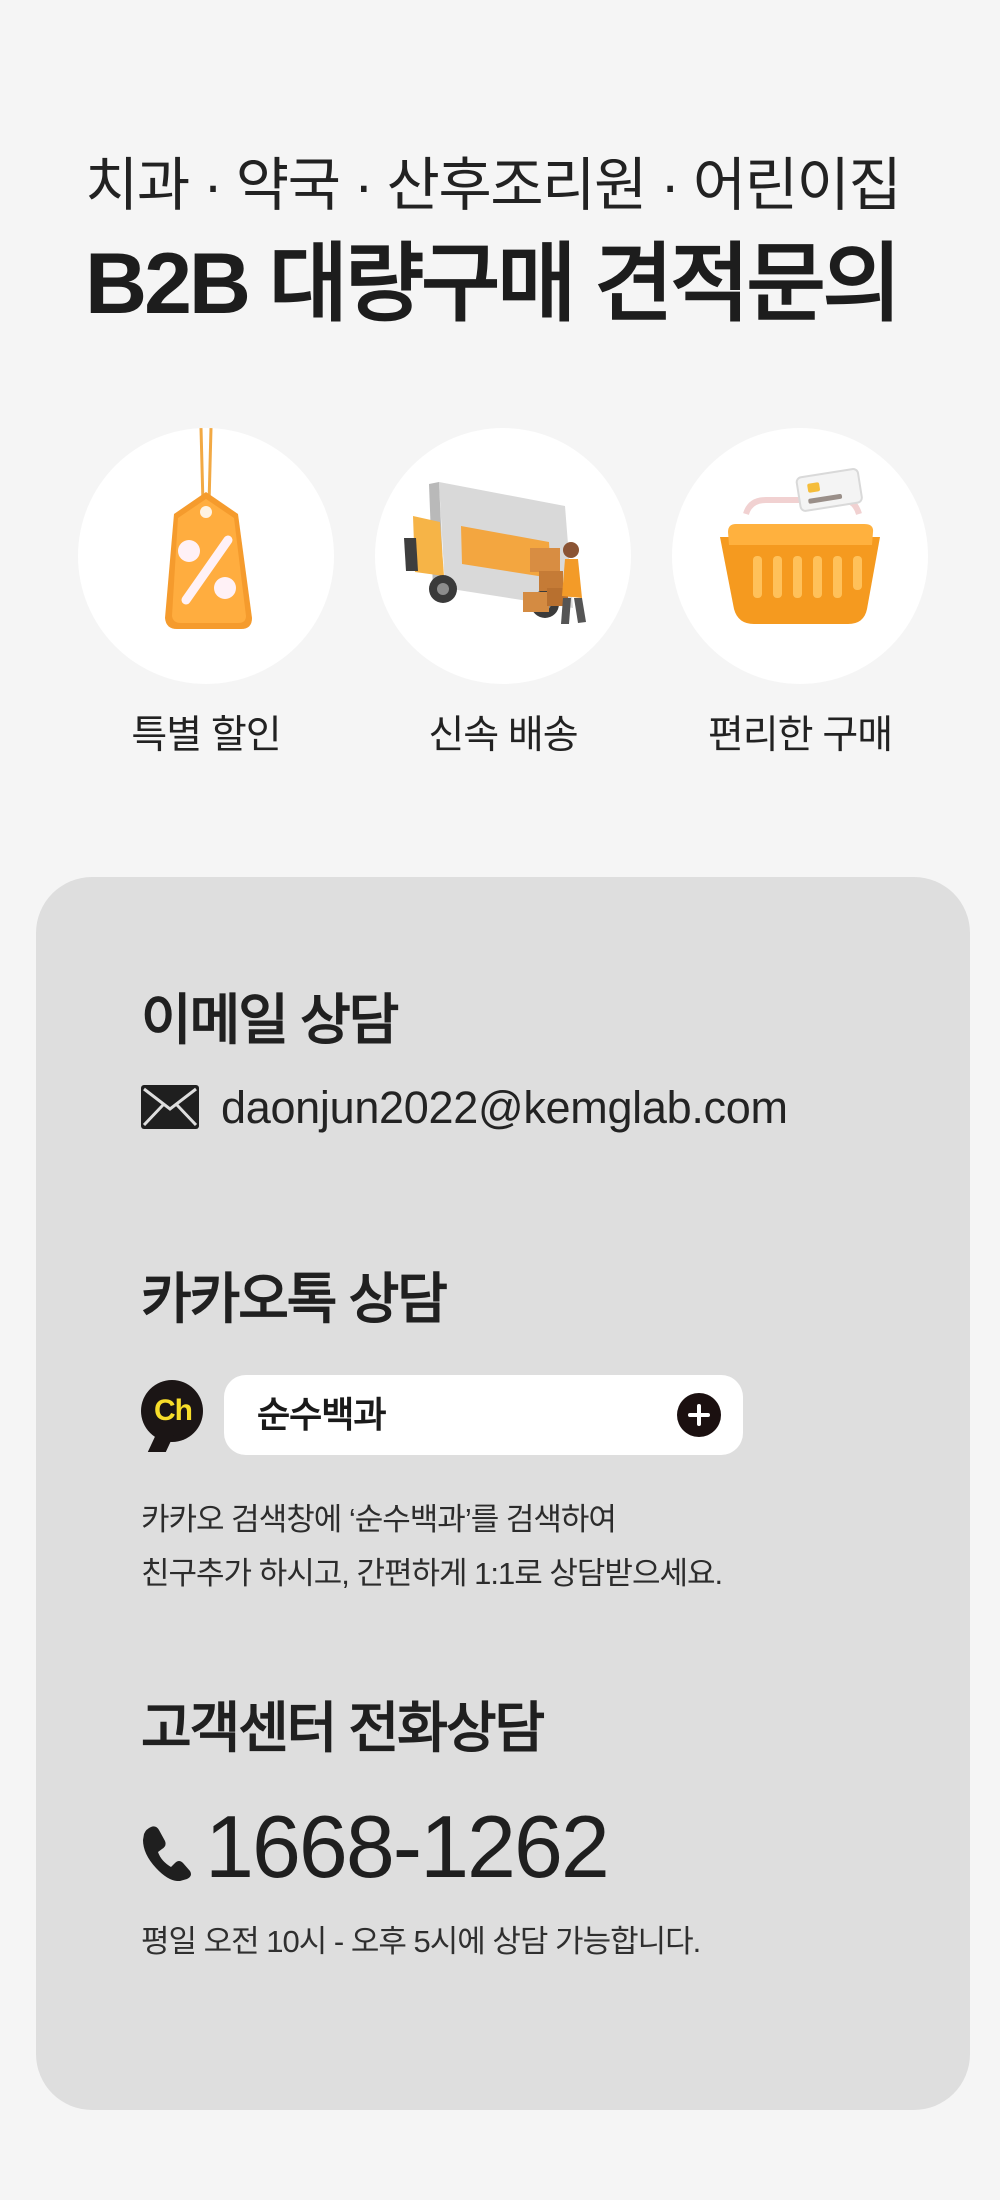  I want to click on phone-number: 1668-1262, so click(407, 1847).